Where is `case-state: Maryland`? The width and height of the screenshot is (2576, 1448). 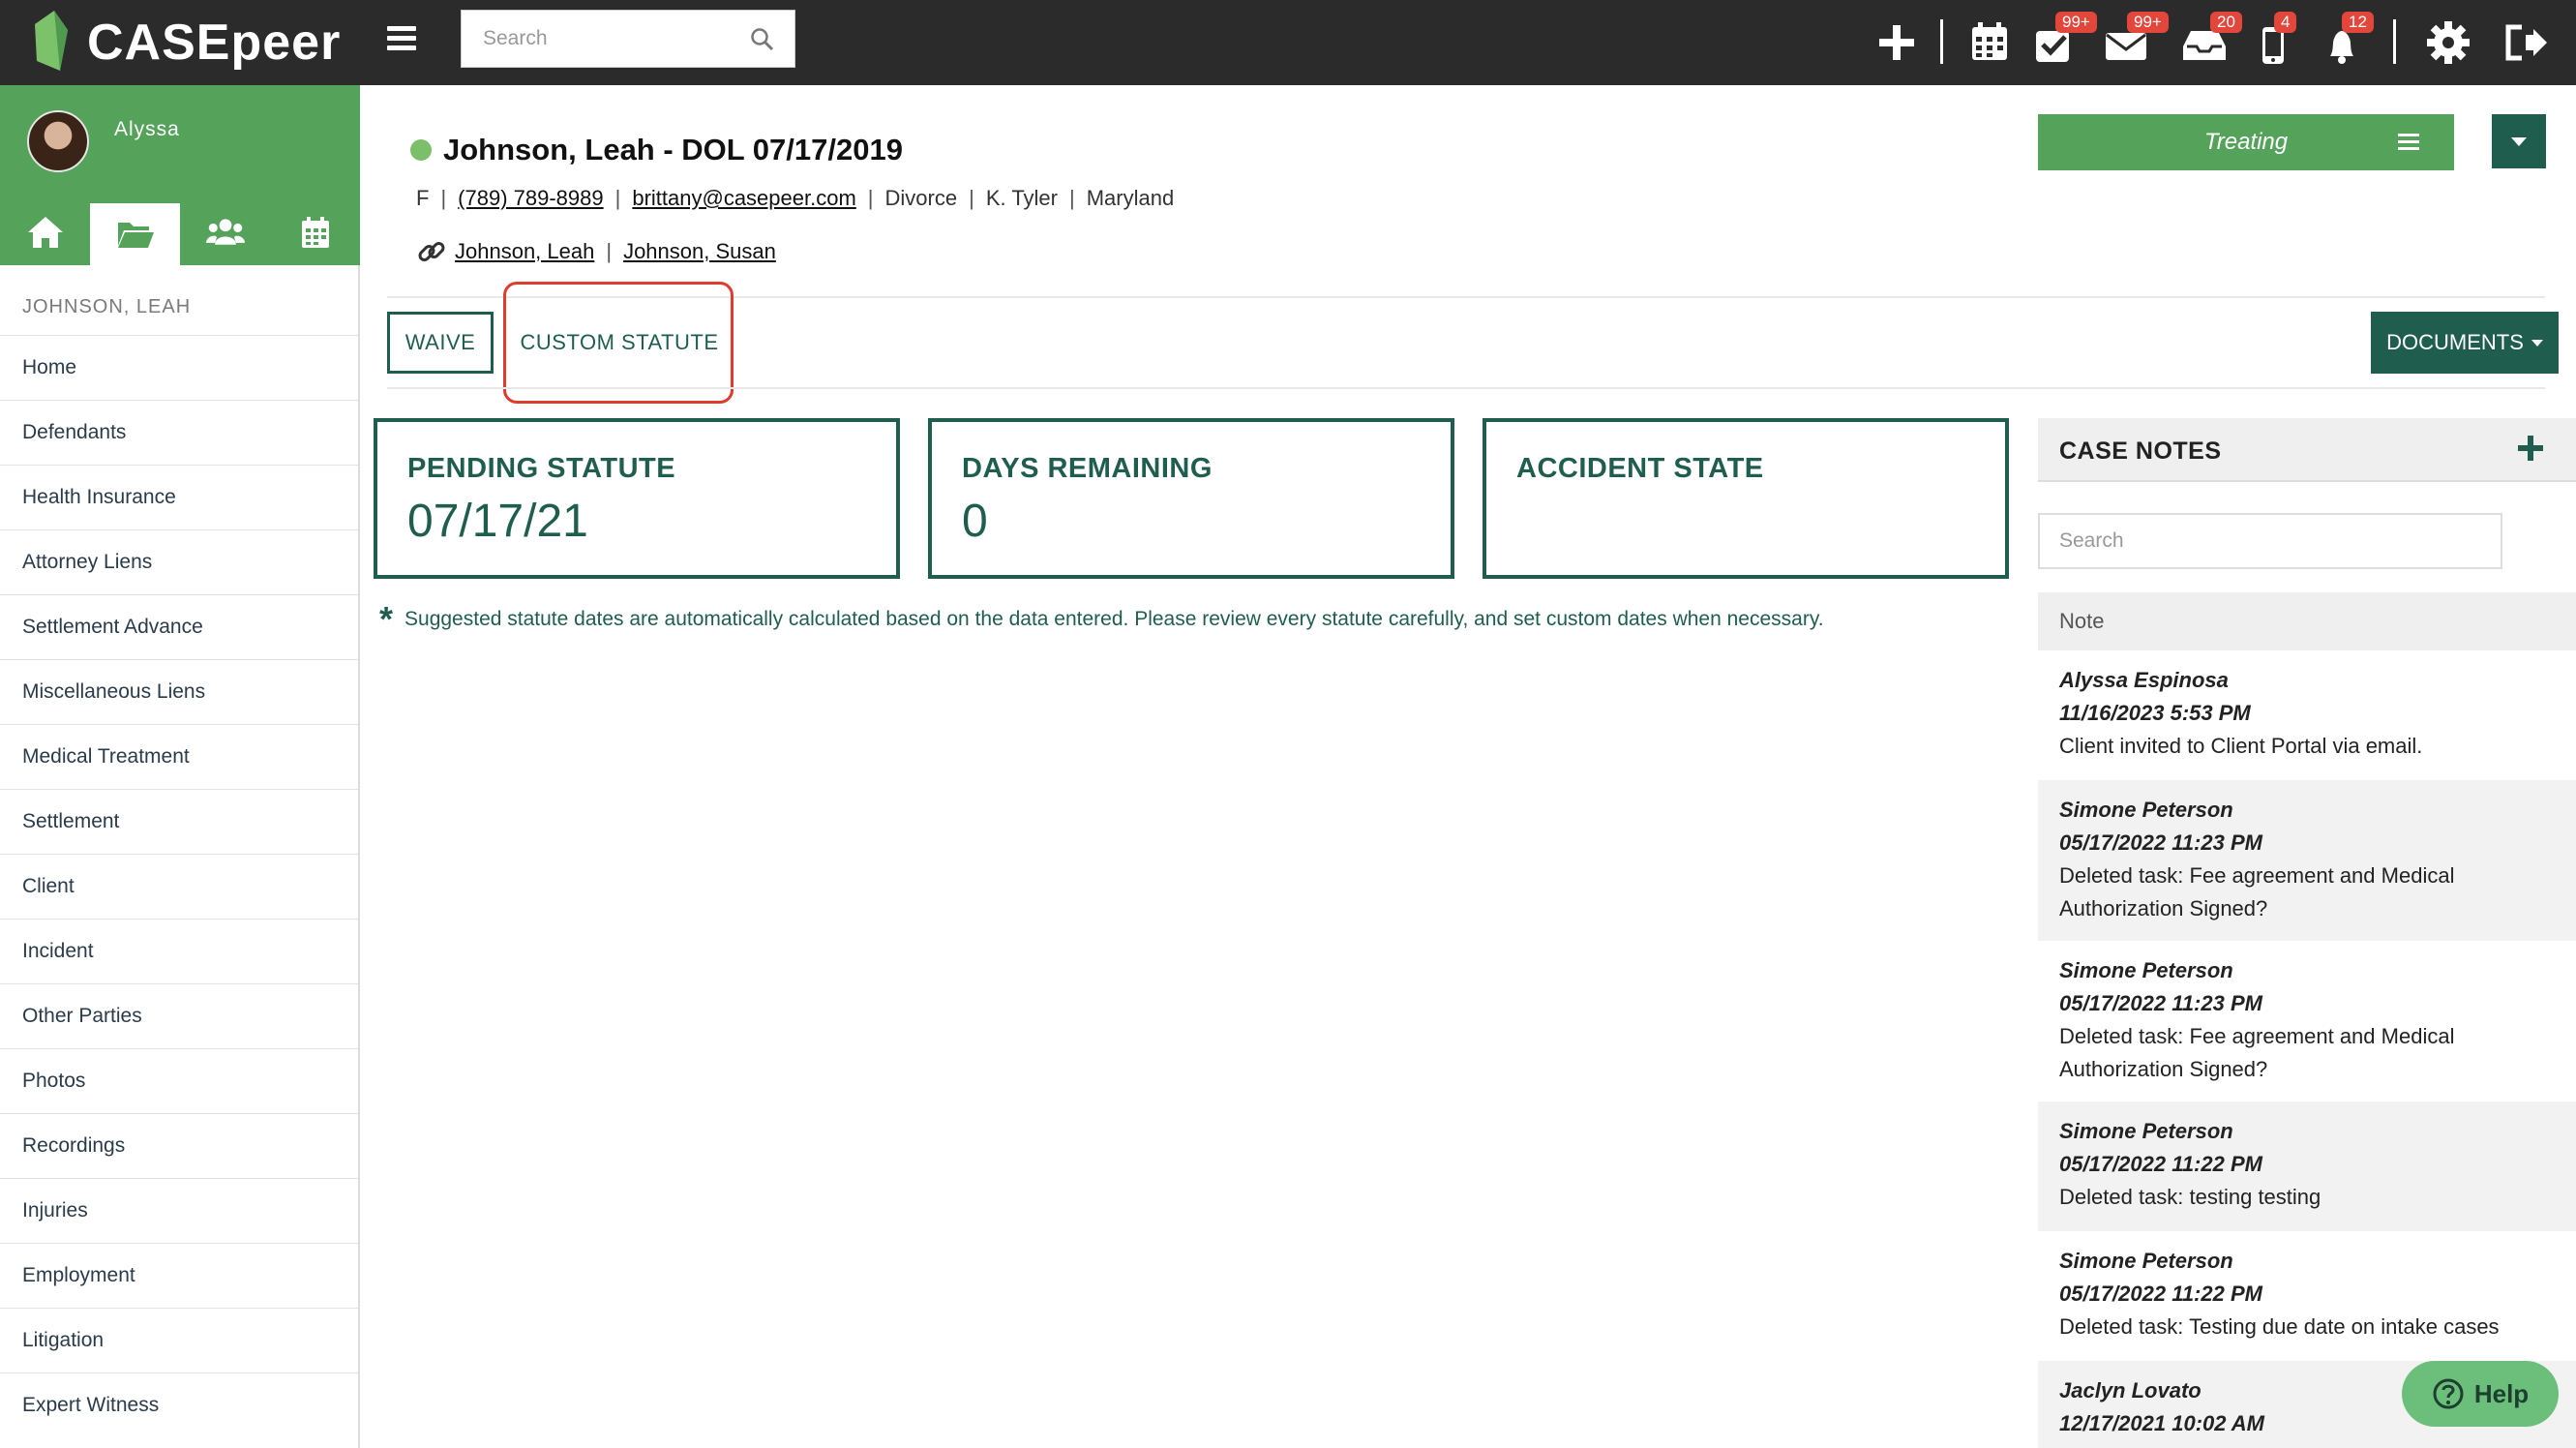
case-state: Maryland is located at coordinates (1130, 198).